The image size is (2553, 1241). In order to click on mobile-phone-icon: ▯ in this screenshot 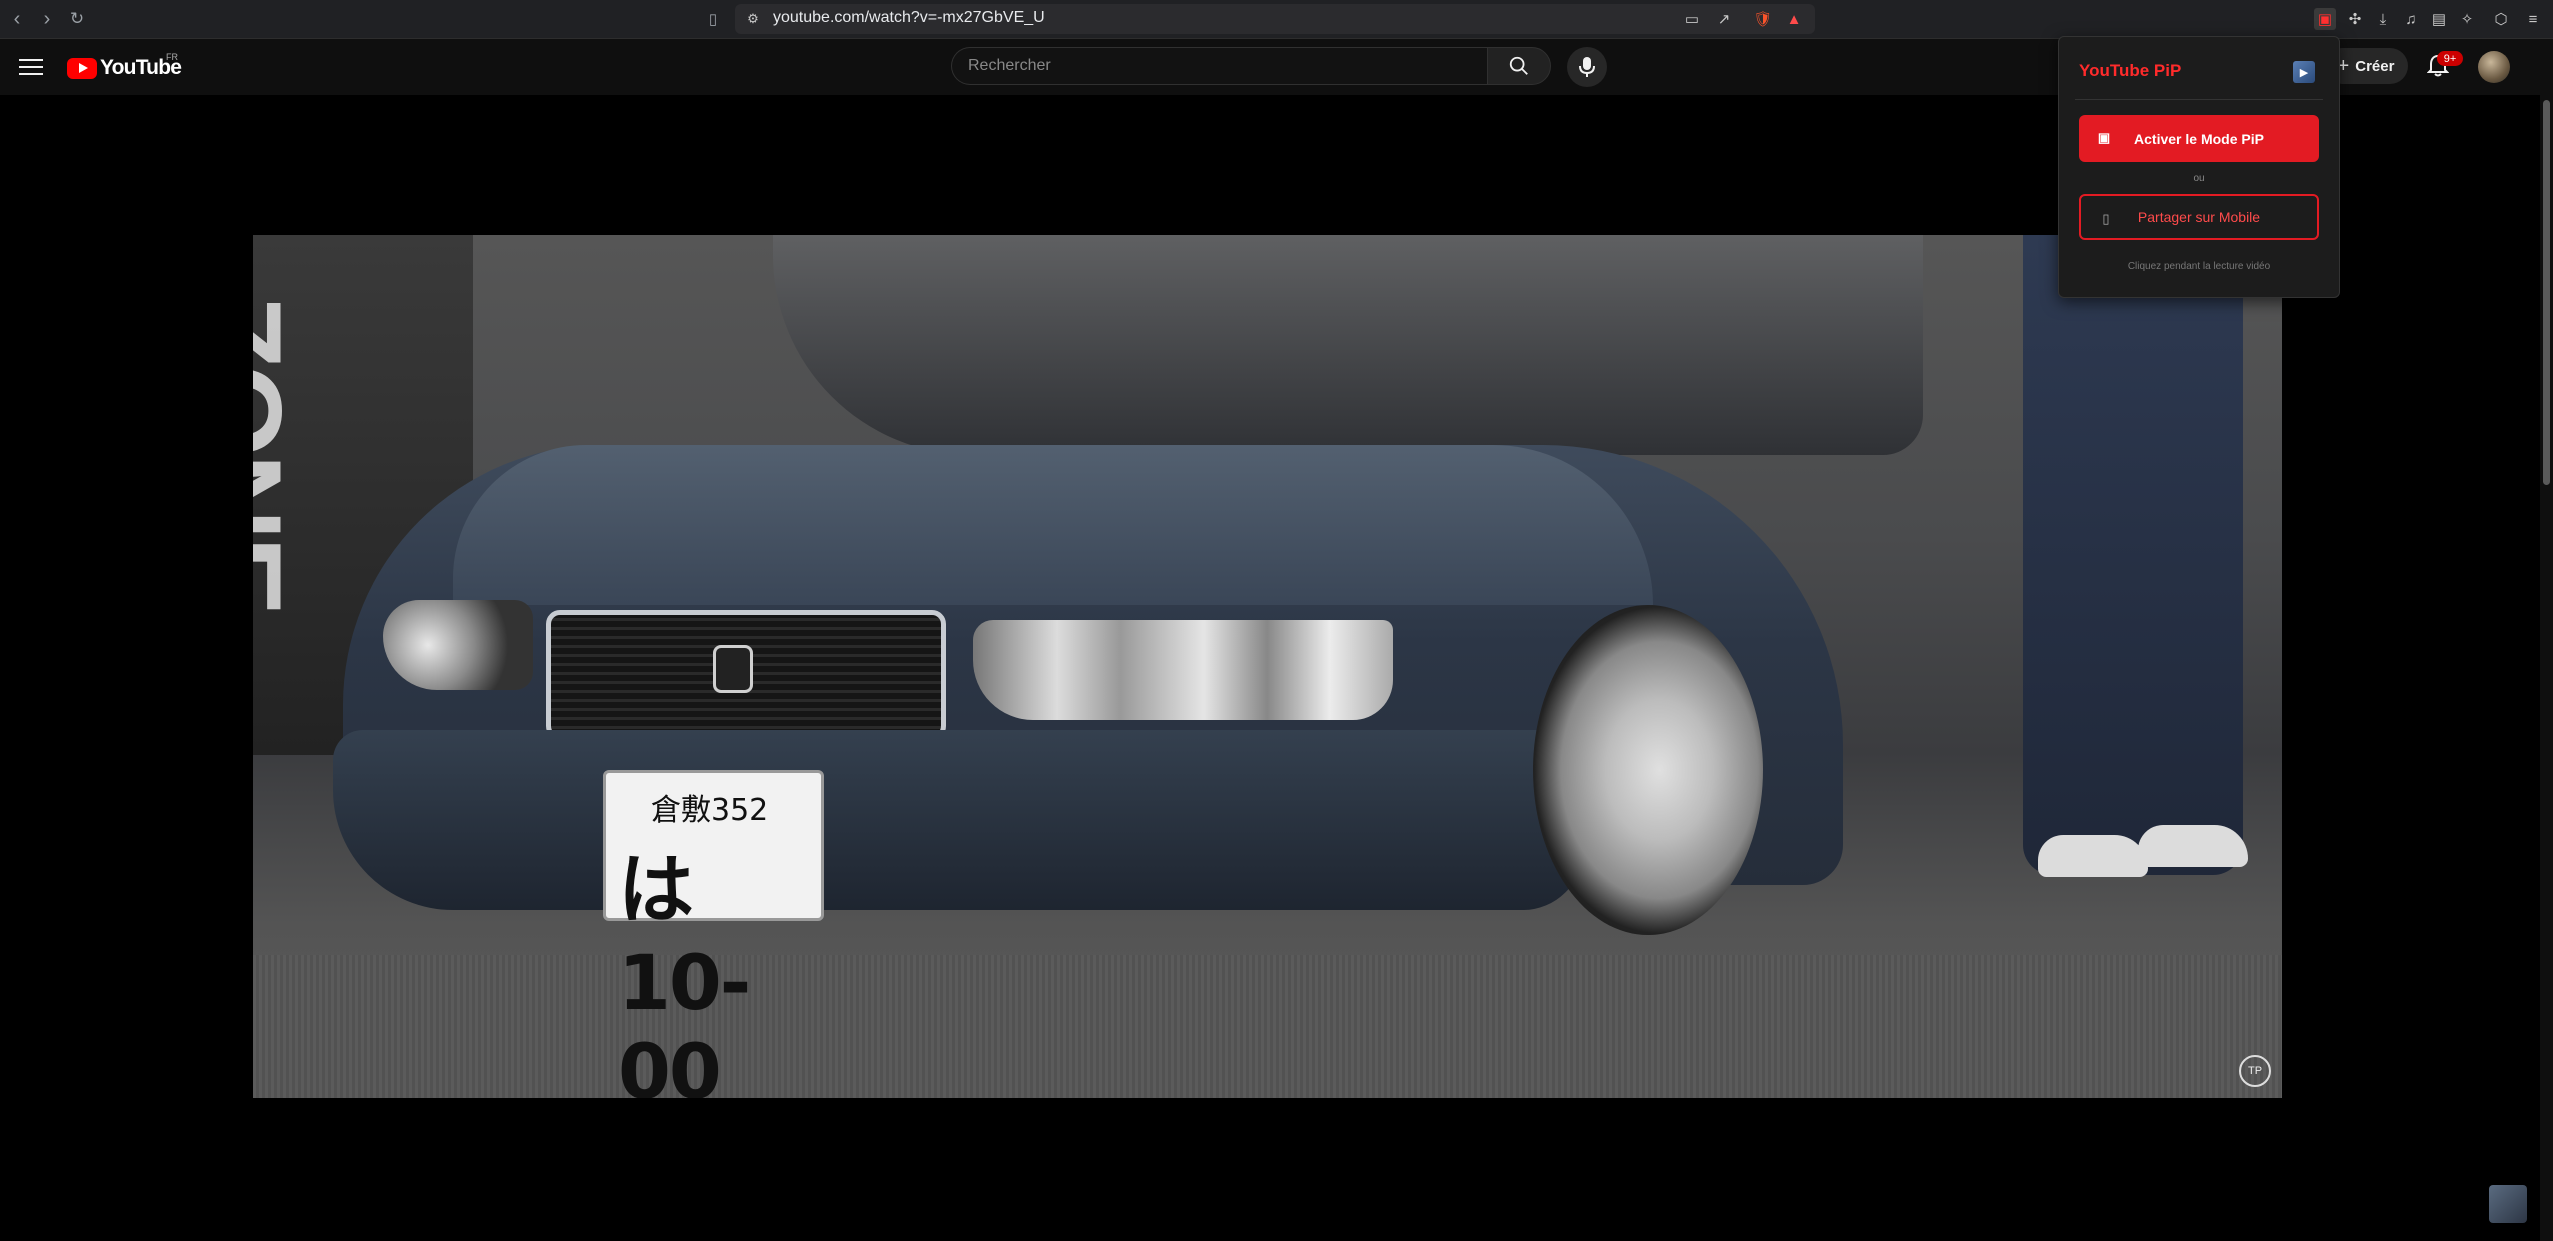, I will do `click(2106, 218)`.